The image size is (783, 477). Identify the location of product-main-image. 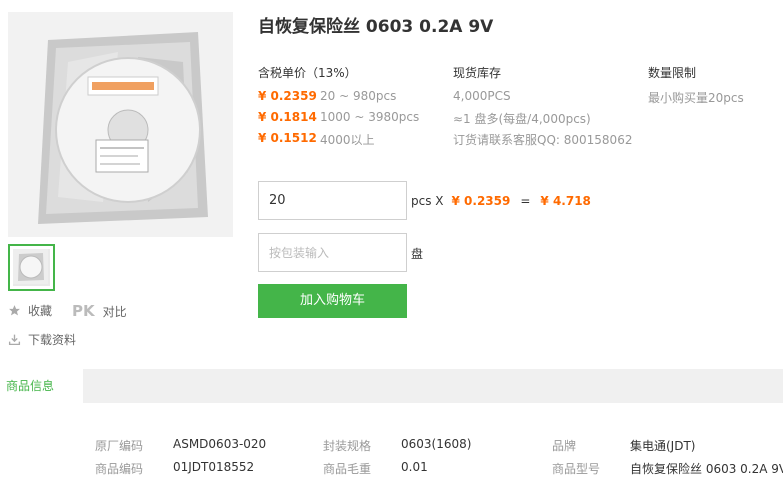
(120, 124).